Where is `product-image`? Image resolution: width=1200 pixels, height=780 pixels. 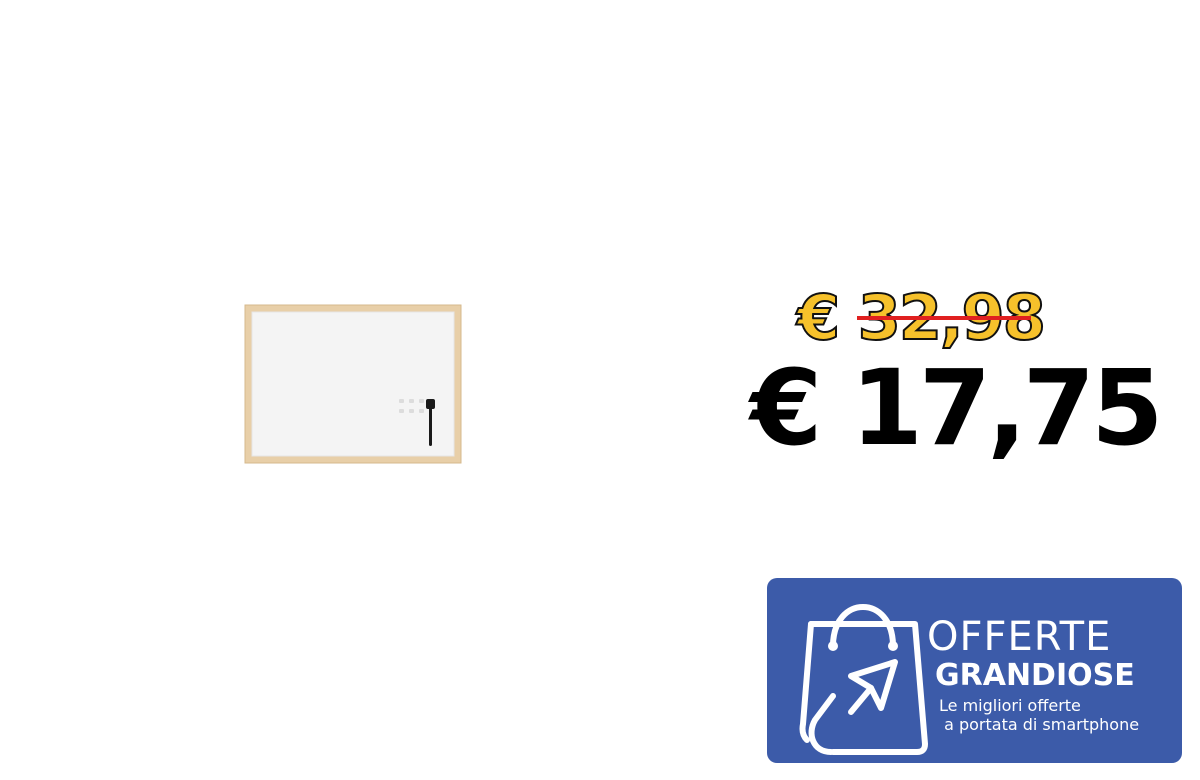
product-image is located at coordinates (353, 384).